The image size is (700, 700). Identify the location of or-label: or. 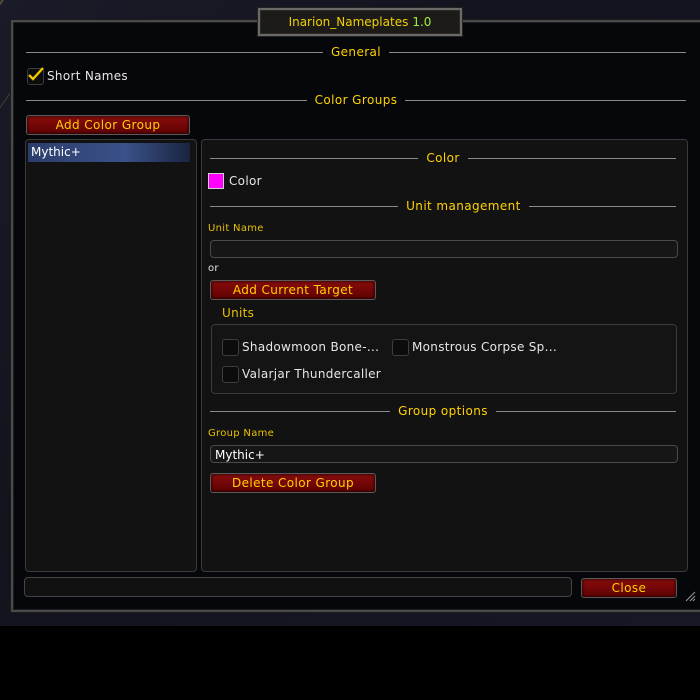
(213, 268).